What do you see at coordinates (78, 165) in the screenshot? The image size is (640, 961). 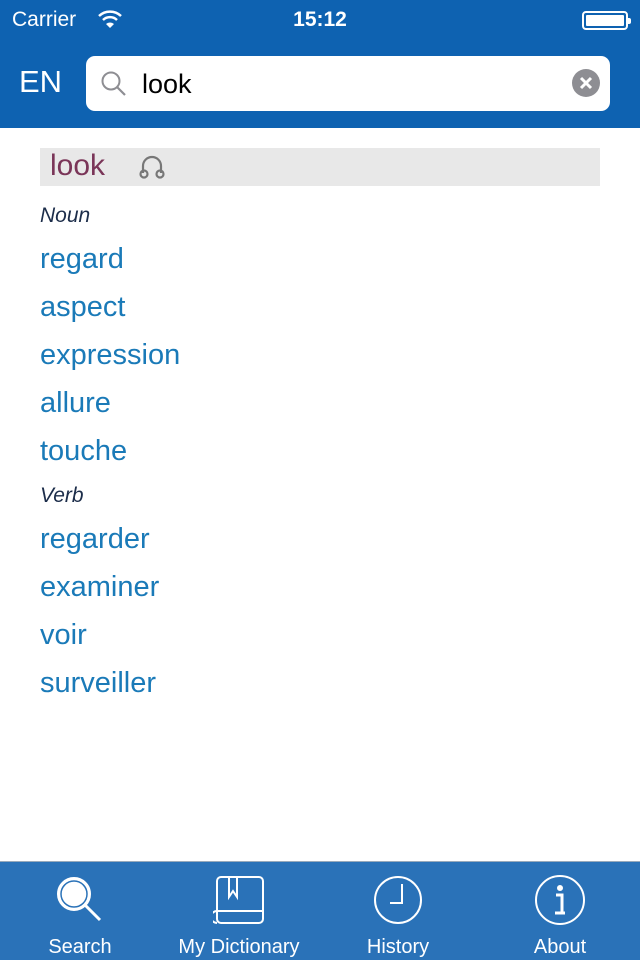 I see `headword: look` at bounding box center [78, 165].